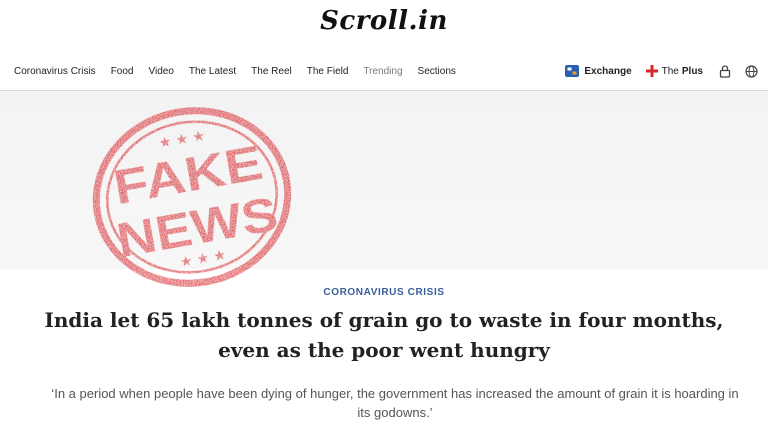  Describe the element at coordinates (384, 350) in the screenshot. I see `headline-line-2: even as the poor went hungry` at that location.